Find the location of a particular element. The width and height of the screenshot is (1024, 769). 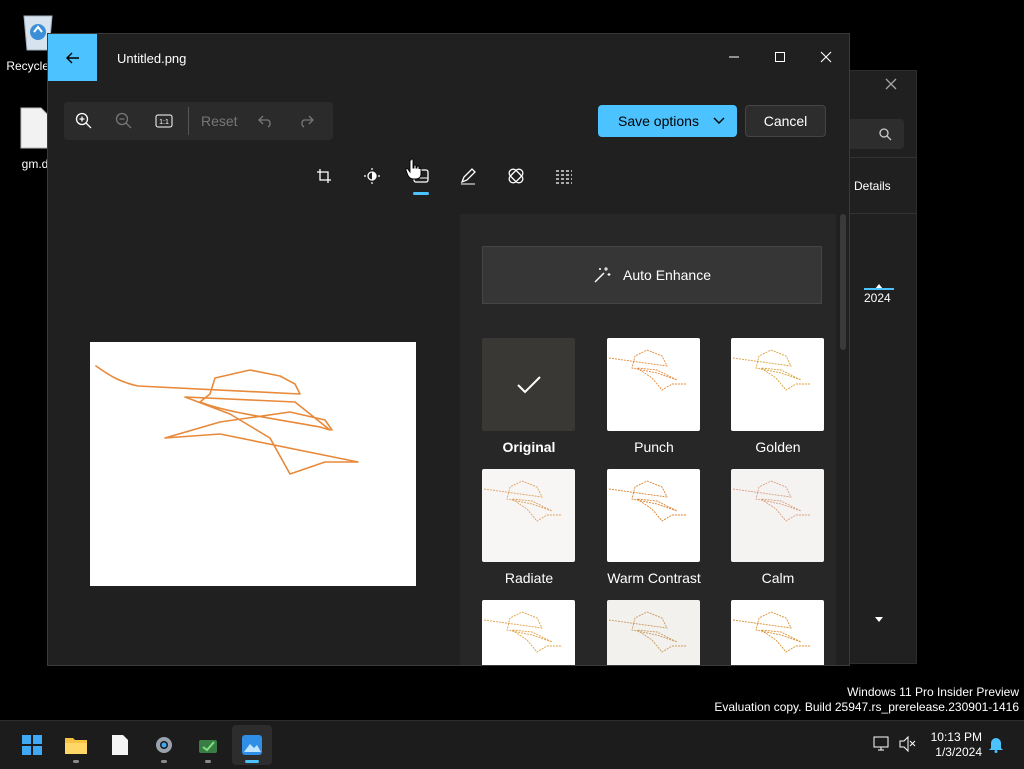

start-button is located at coordinates (32, 745).